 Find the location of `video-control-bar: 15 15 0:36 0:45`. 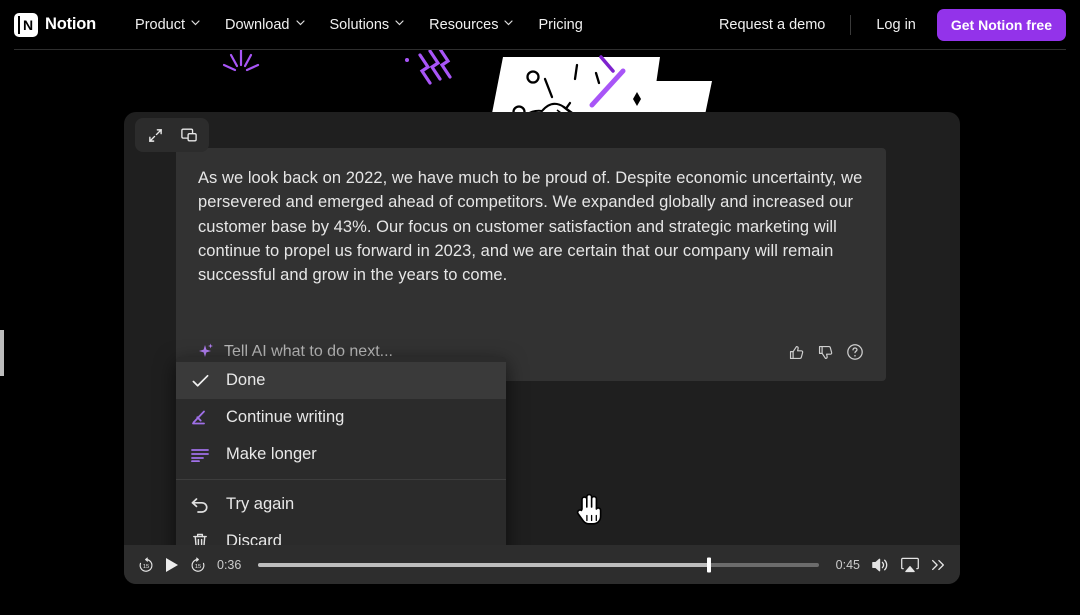

video-control-bar: 15 15 0:36 0:45 is located at coordinates (542, 564).